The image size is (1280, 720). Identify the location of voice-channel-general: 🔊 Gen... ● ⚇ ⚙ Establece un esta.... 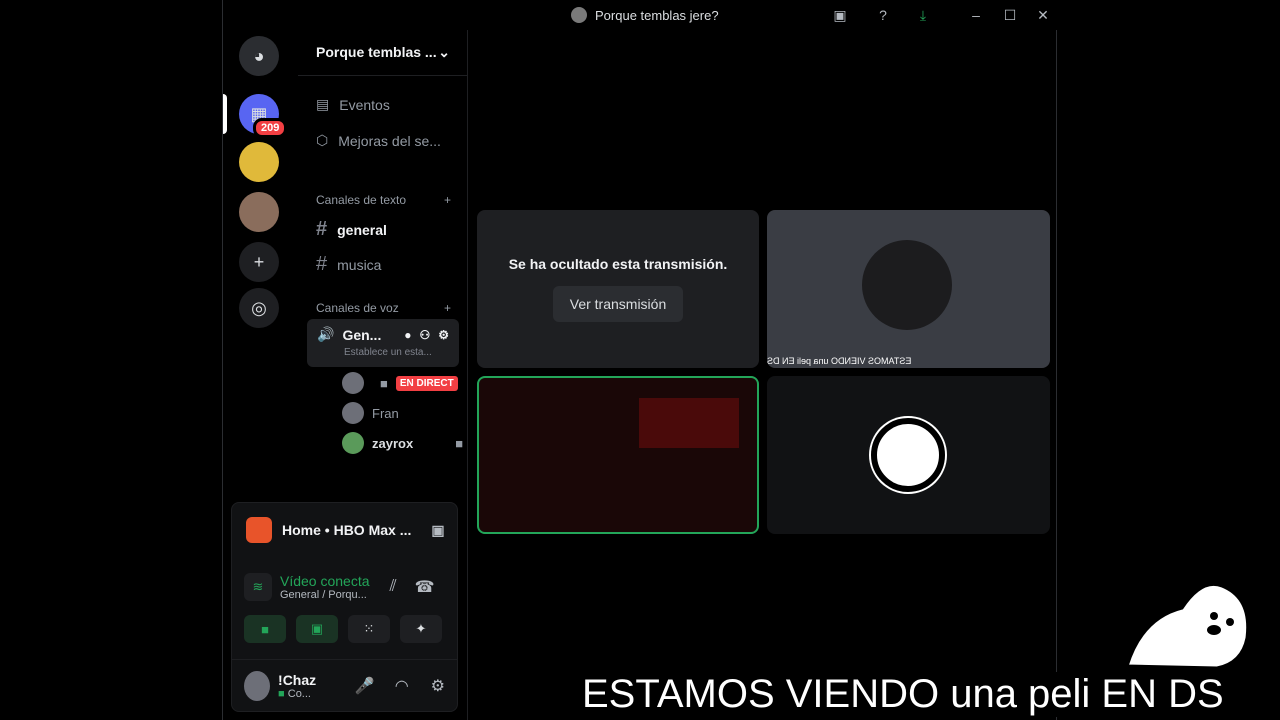
(383, 343).